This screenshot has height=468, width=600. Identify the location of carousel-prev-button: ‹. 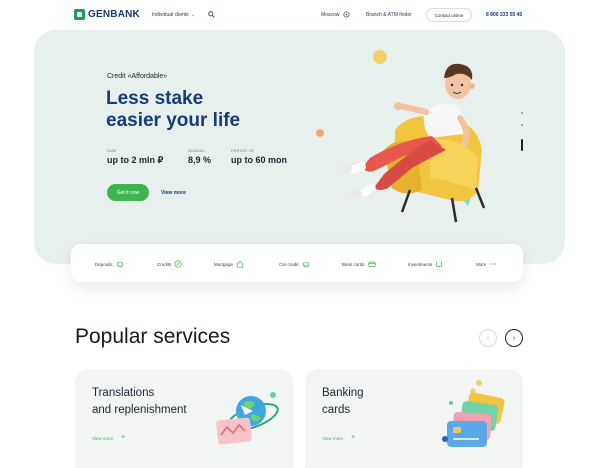
(488, 338).